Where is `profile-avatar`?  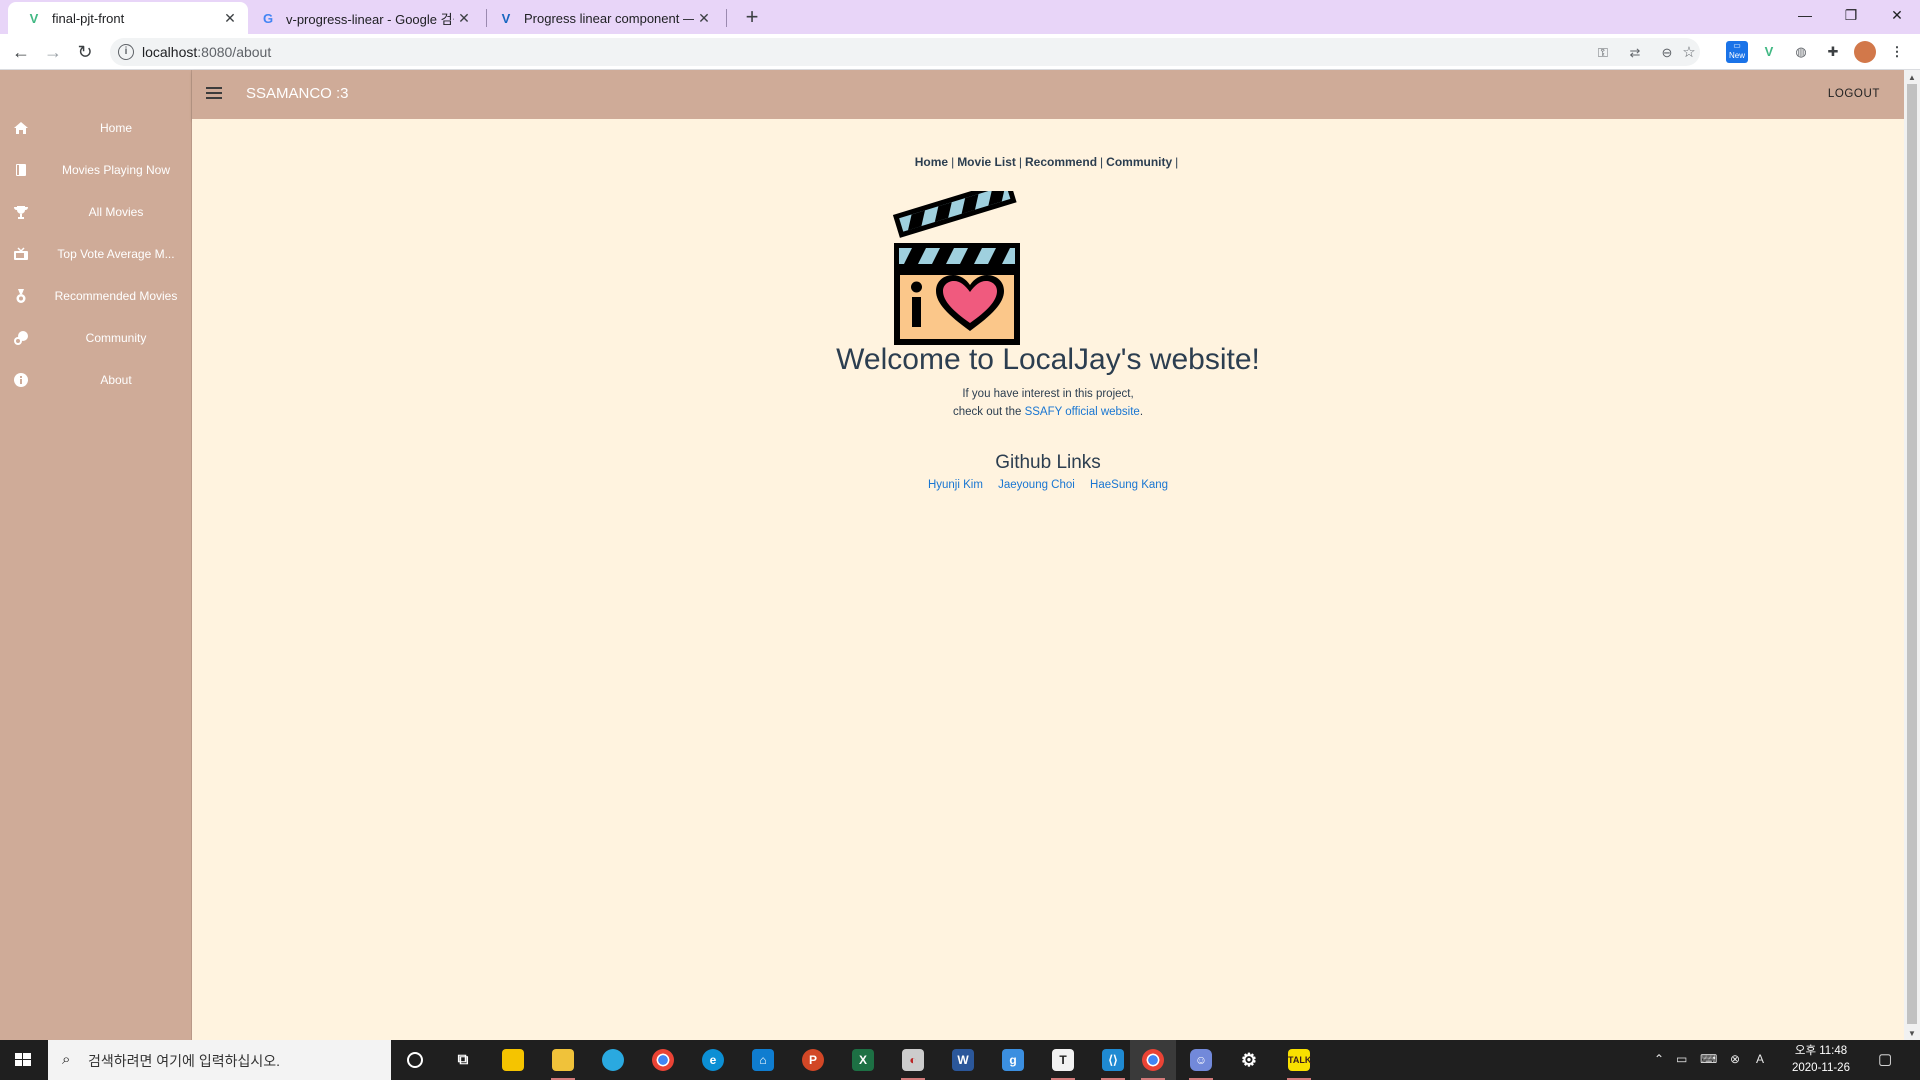 profile-avatar is located at coordinates (1865, 52).